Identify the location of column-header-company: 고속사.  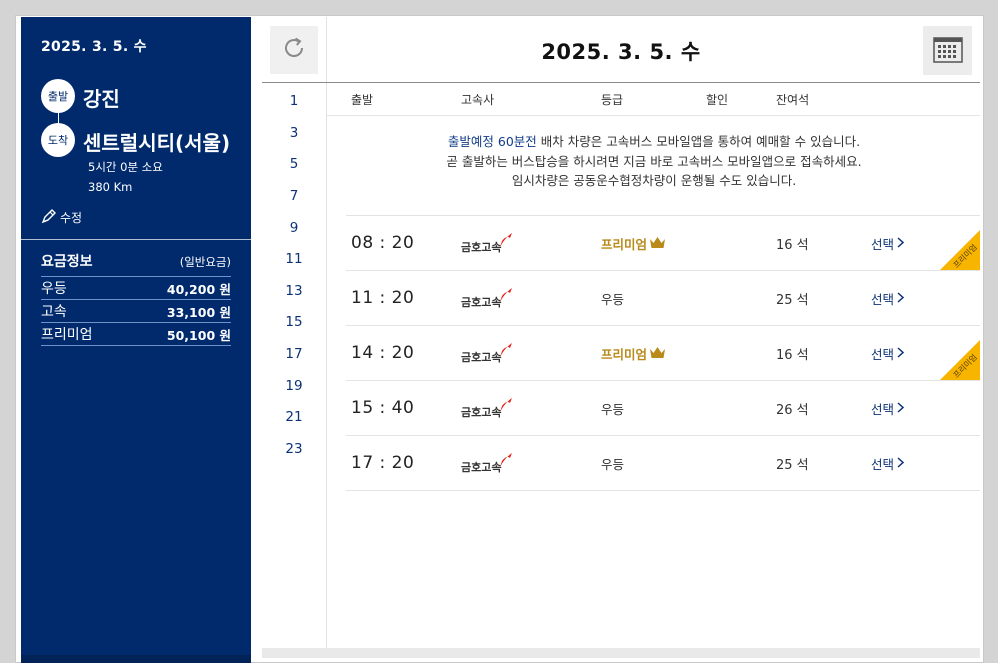
(478, 100).